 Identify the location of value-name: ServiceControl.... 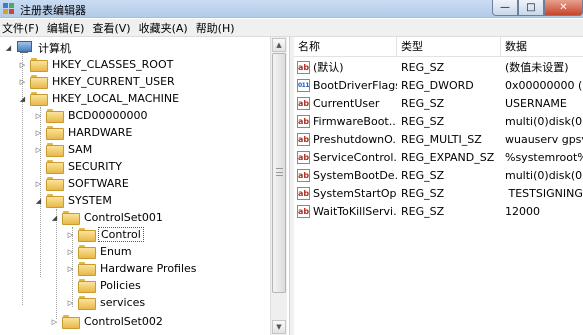
(355, 157).